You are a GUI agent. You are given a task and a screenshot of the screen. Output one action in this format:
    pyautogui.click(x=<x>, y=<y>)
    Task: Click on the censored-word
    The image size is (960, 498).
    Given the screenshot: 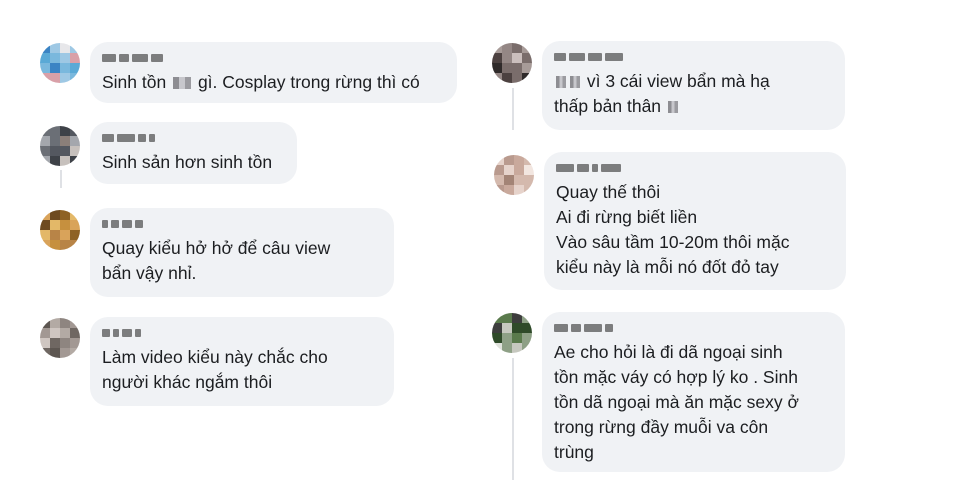 What is the action you would take?
    pyautogui.click(x=575, y=82)
    